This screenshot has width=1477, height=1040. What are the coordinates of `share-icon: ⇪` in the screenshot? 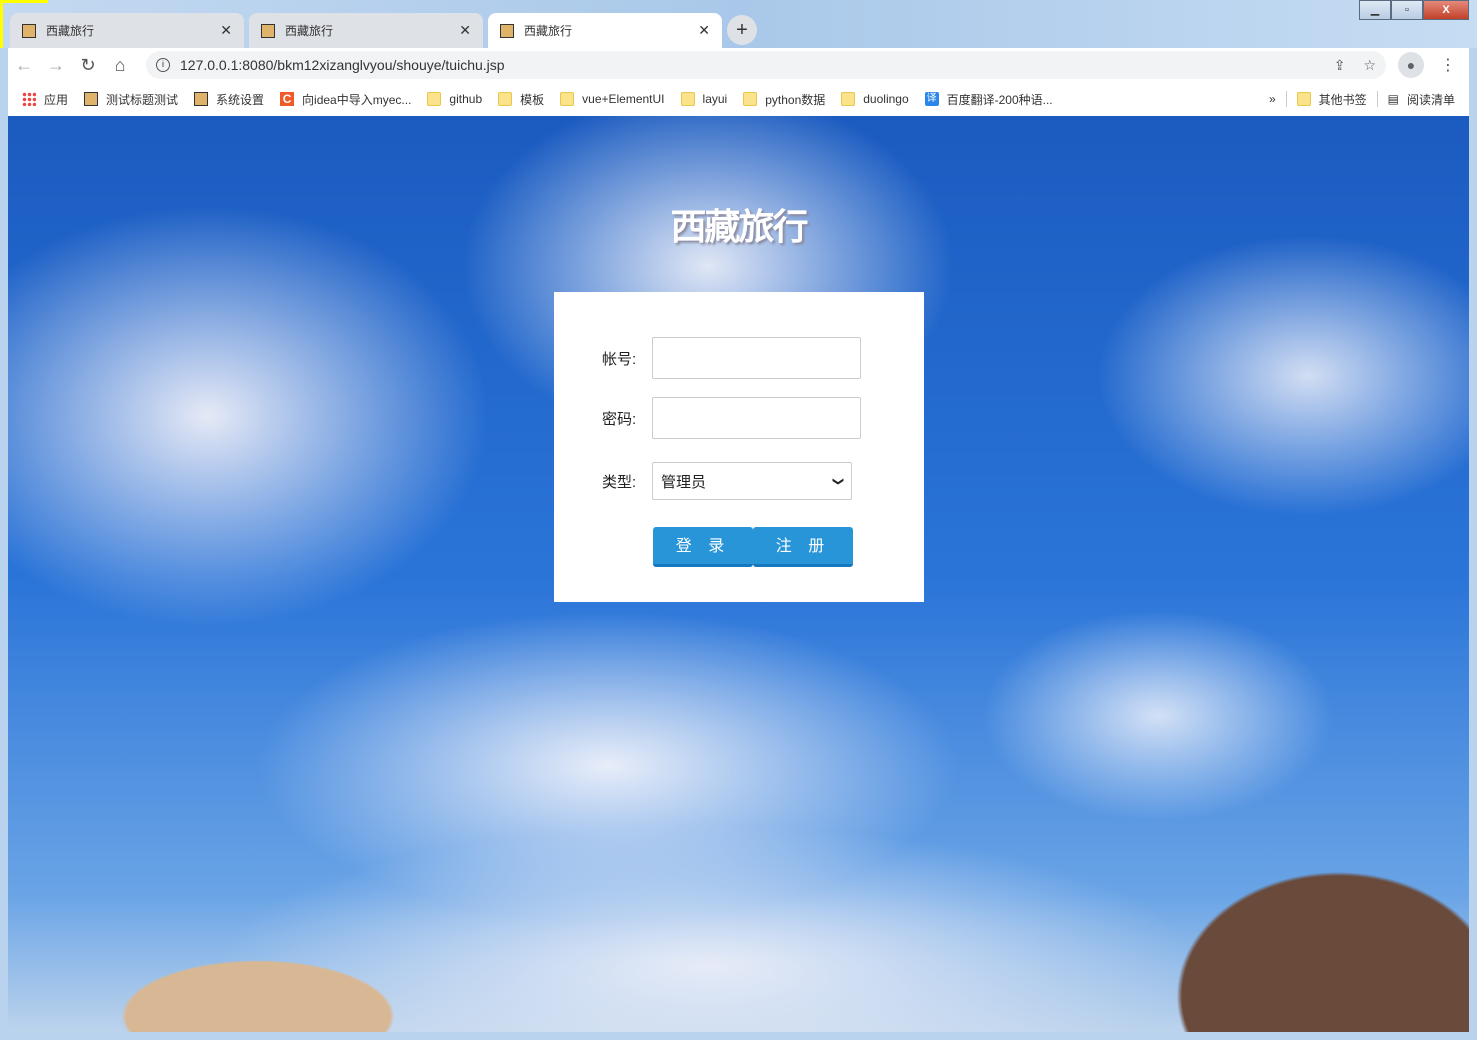 It's located at (1340, 65).